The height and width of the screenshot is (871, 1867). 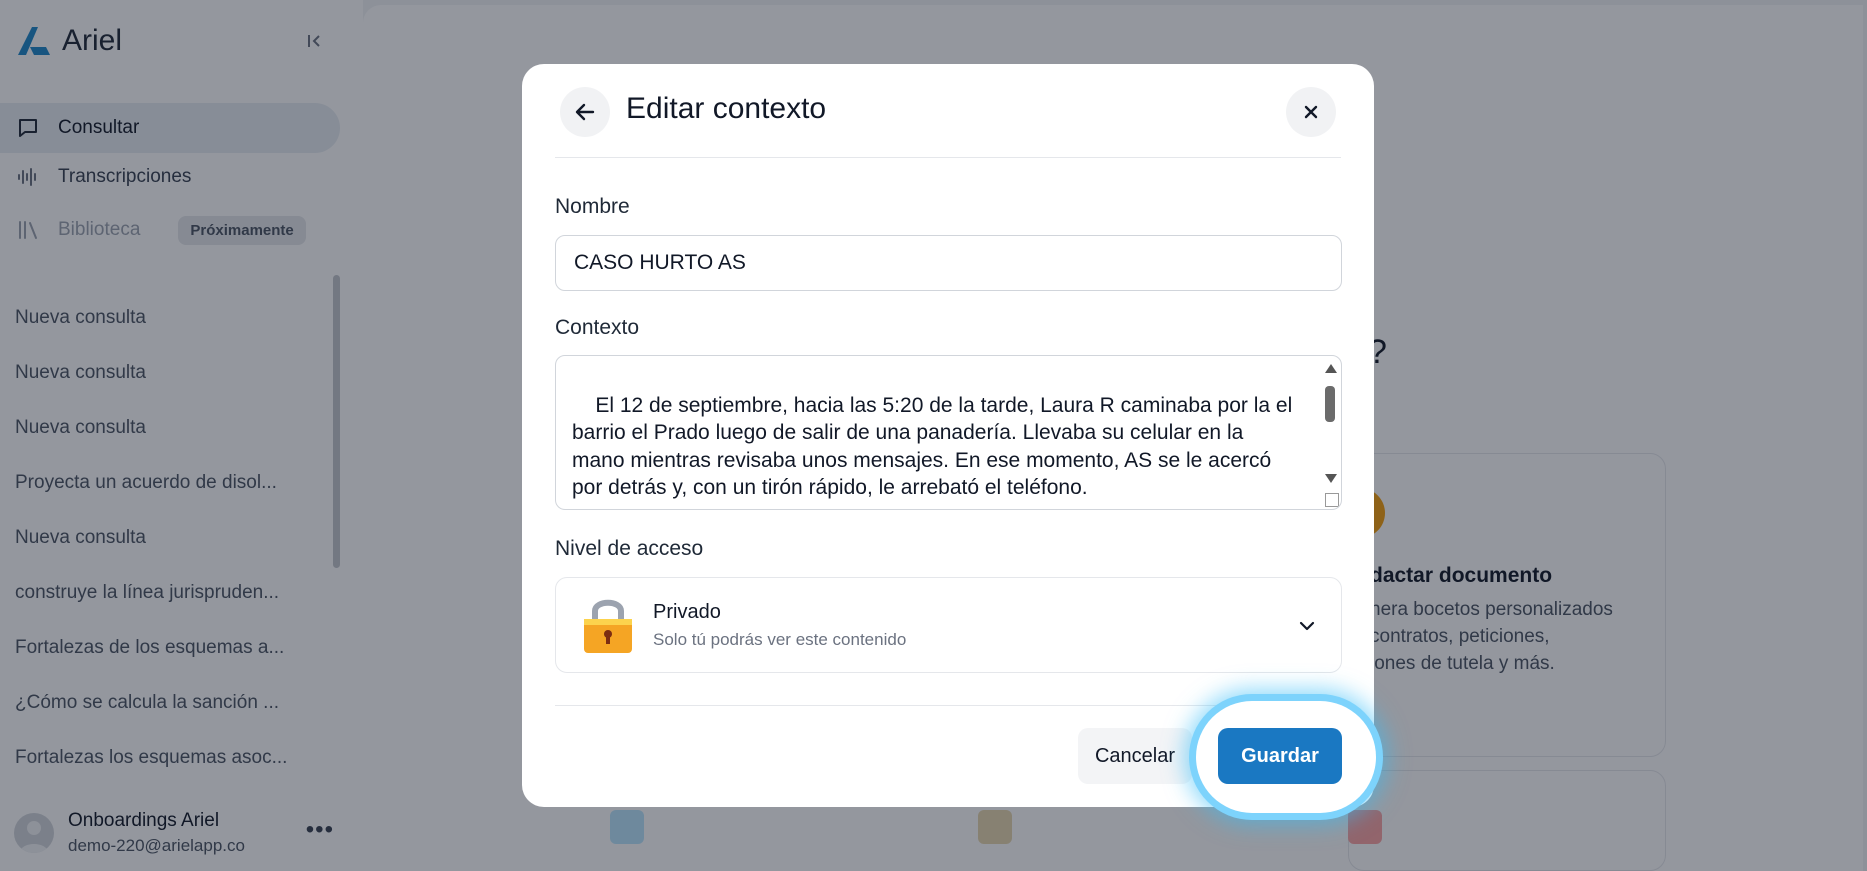 What do you see at coordinates (780, 639) in the screenshot?
I see `access-level-description: Solo tú podrás ver este contenido` at bounding box center [780, 639].